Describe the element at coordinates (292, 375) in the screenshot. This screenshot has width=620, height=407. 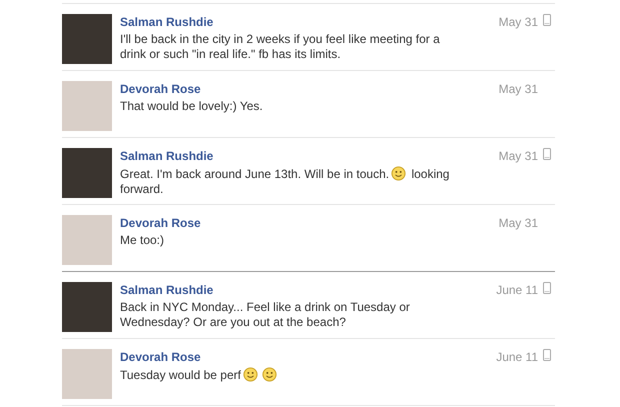
I see `message-text: Tuesday would be perf` at that location.